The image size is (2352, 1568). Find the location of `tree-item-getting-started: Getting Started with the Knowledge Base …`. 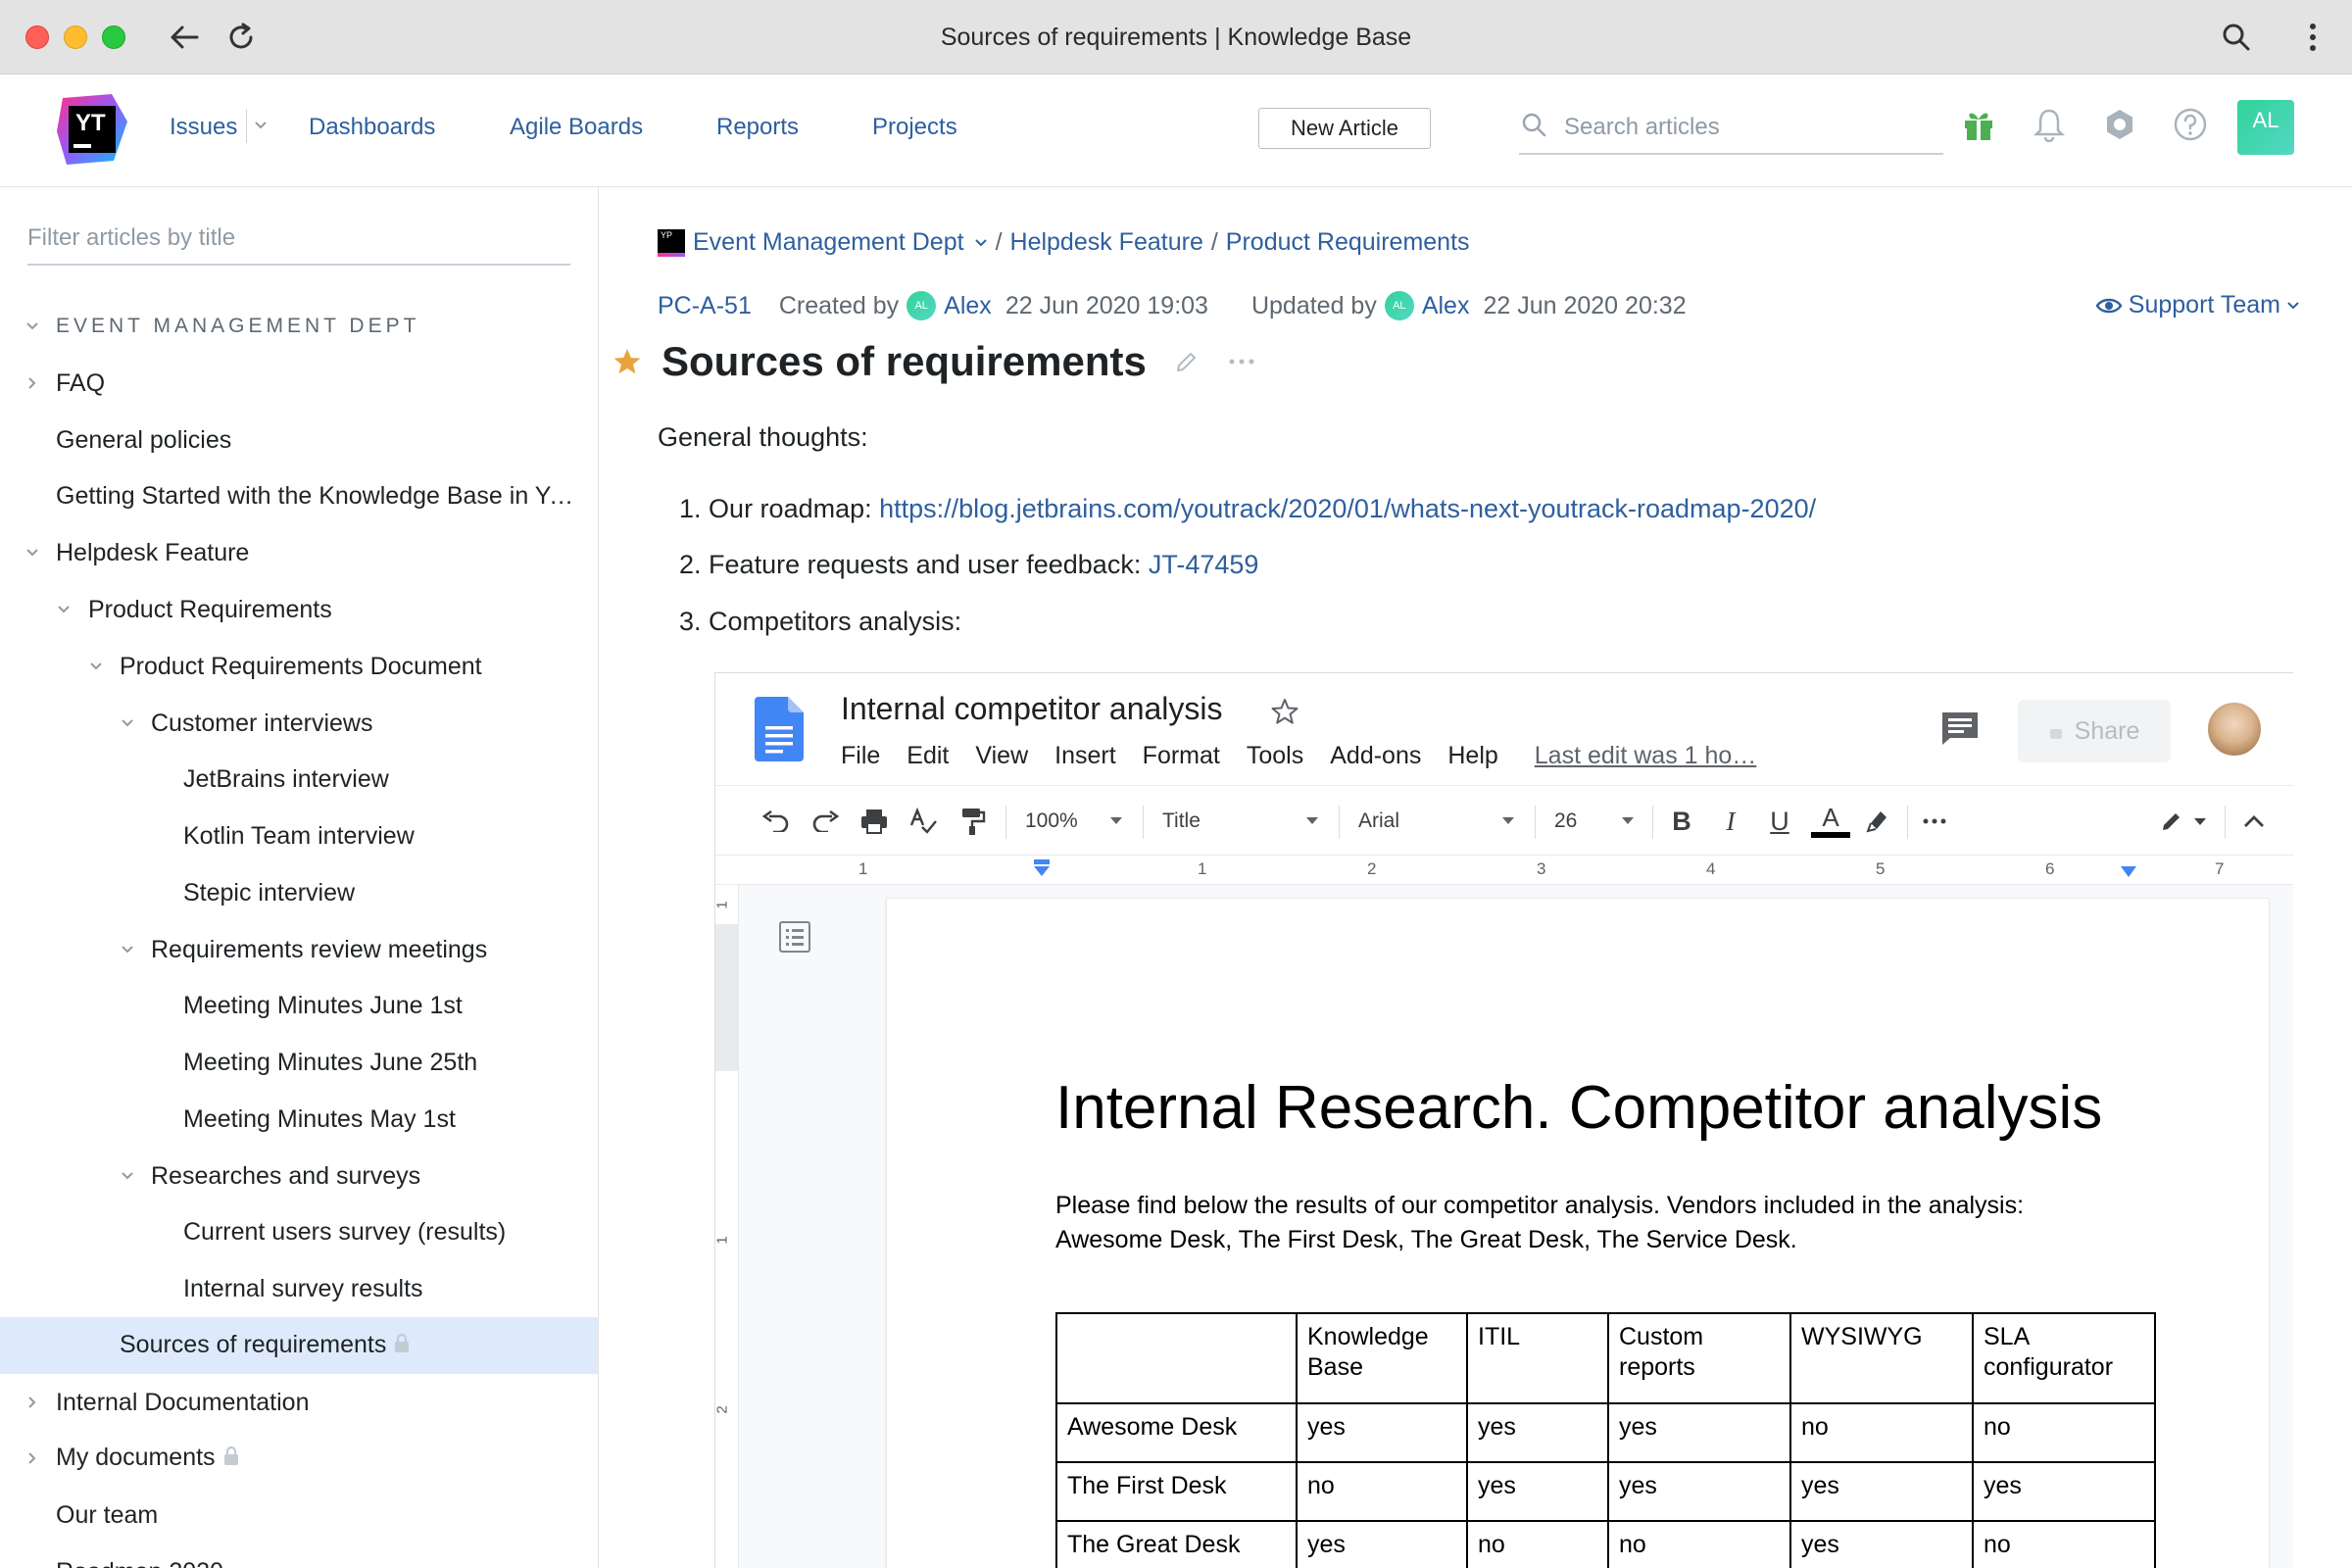

tree-item-getting-started: Getting Started with the Knowledge Base … is located at coordinates (299, 495).